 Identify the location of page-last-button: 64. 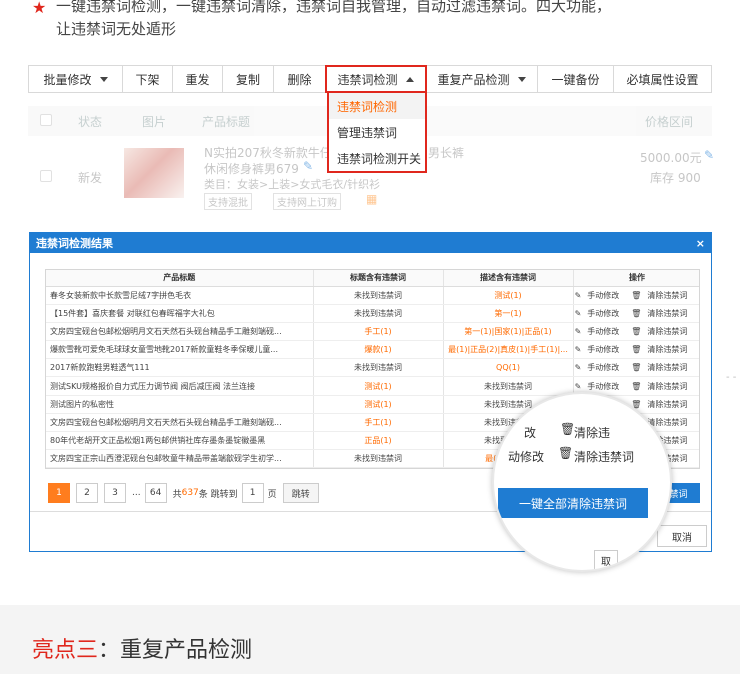
(155, 493).